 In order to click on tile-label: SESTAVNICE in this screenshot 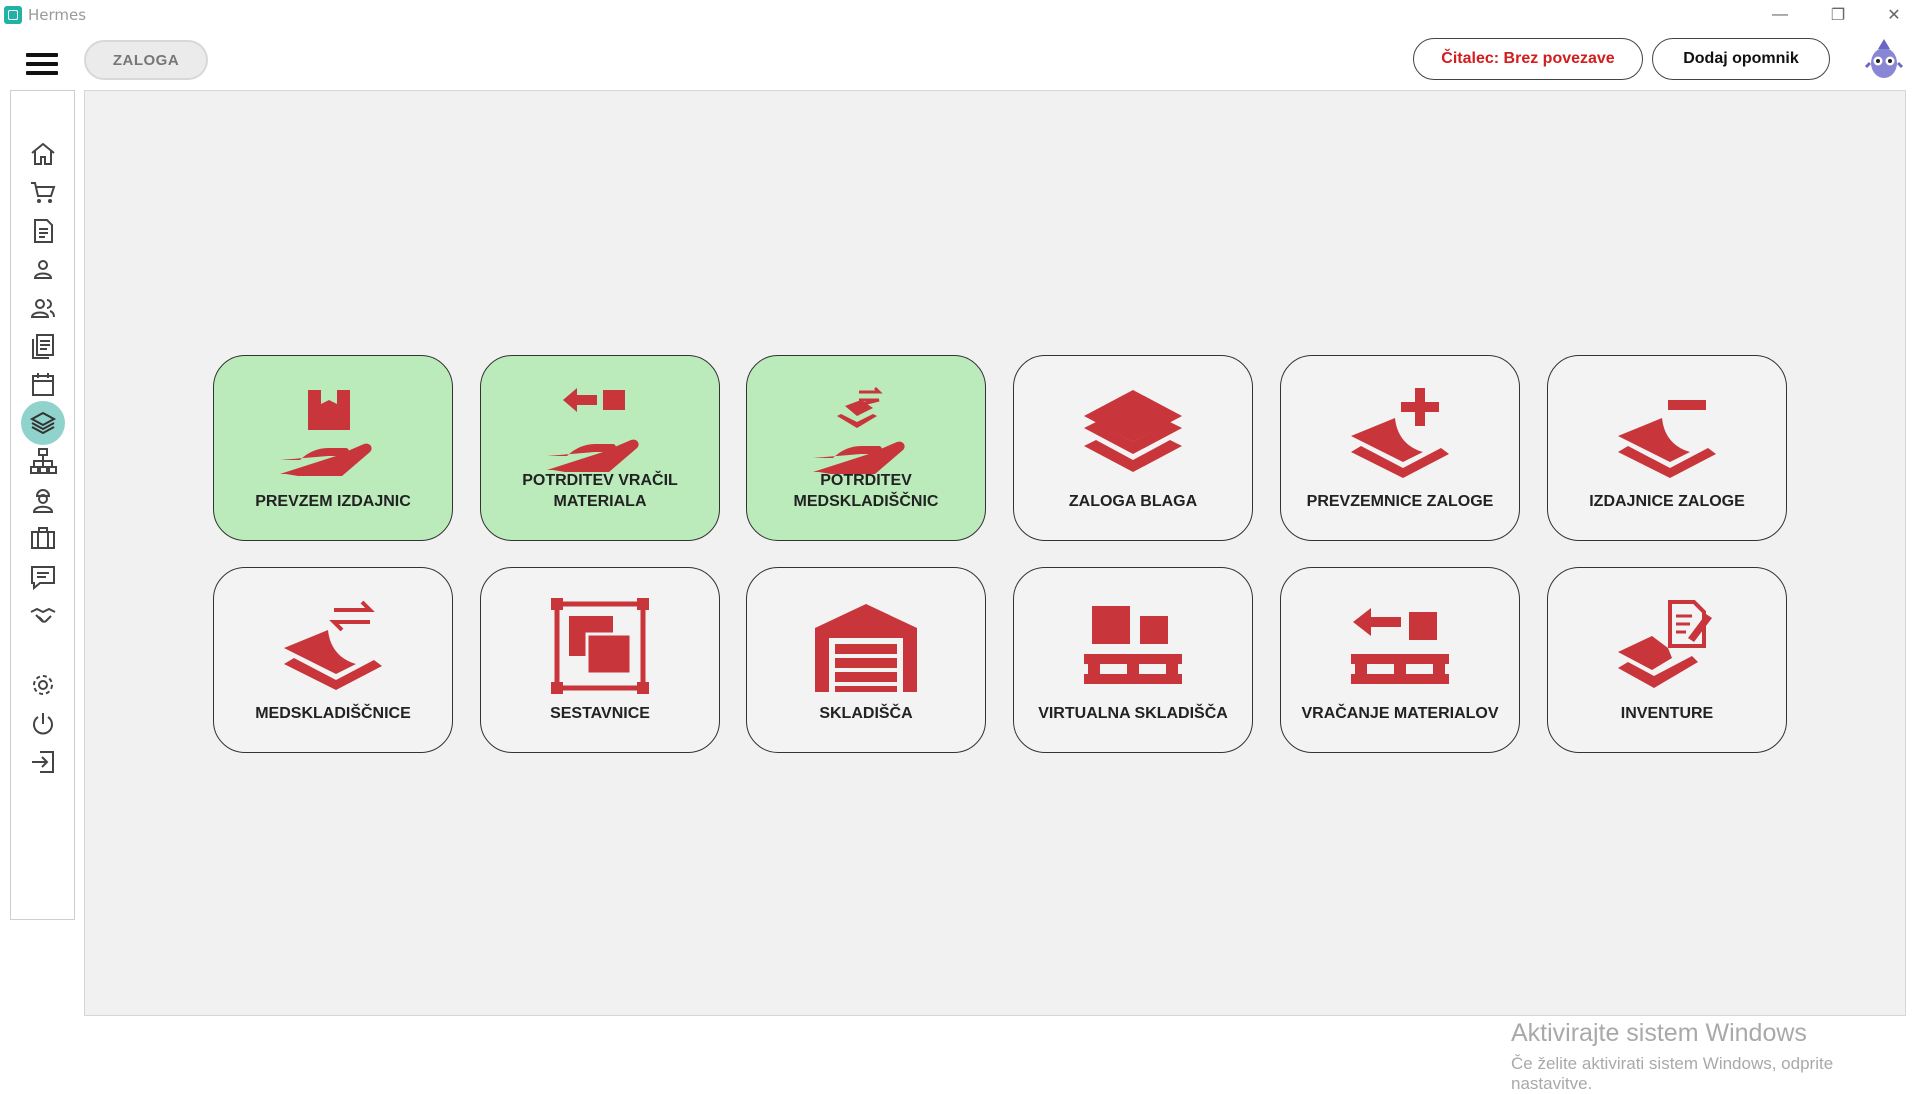, I will do `click(600, 713)`.